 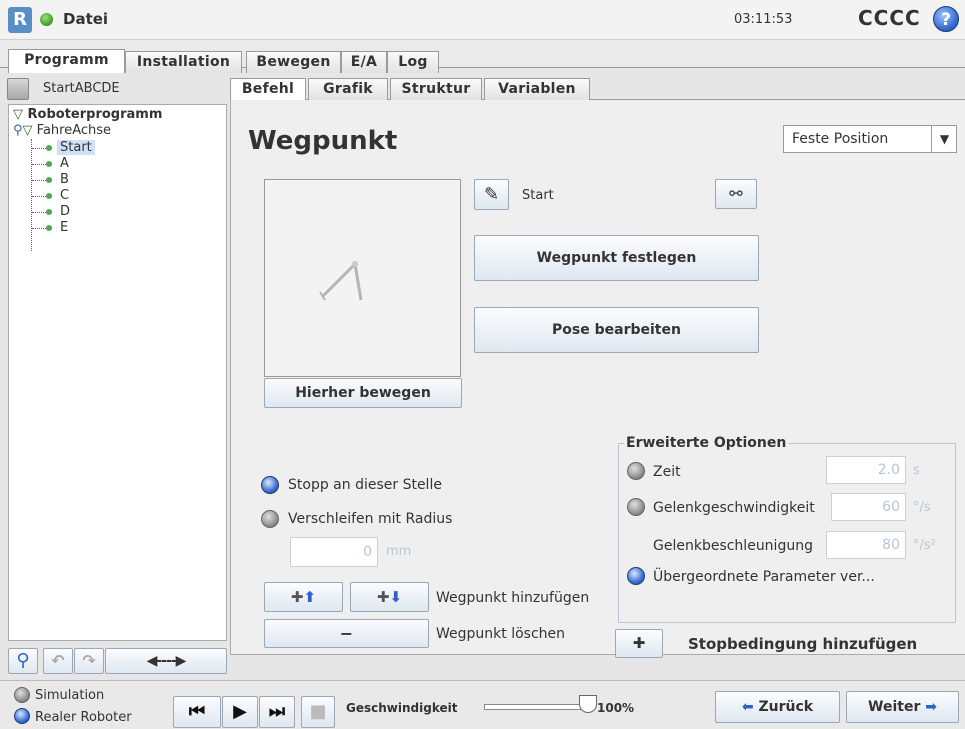 What do you see at coordinates (866, 545) in the screenshot?
I see `joint-accel-input: 80` at bounding box center [866, 545].